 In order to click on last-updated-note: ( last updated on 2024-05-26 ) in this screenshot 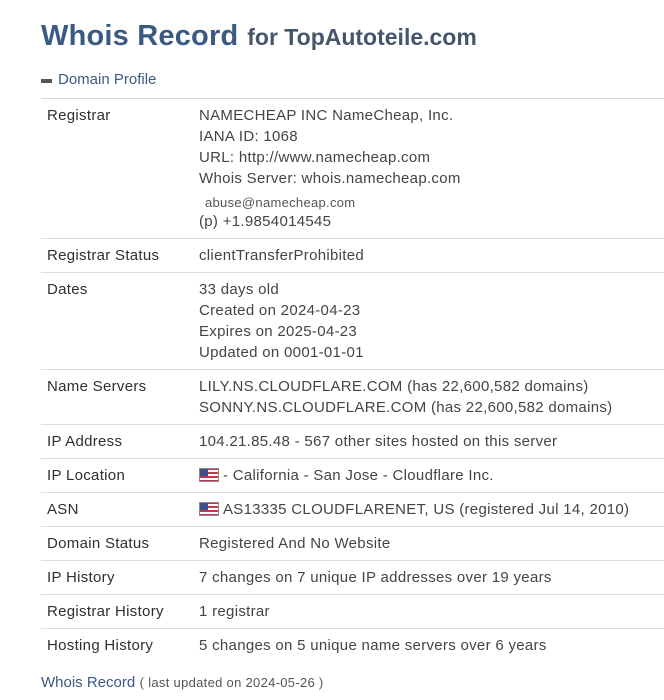, I will do `click(231, 682)`.